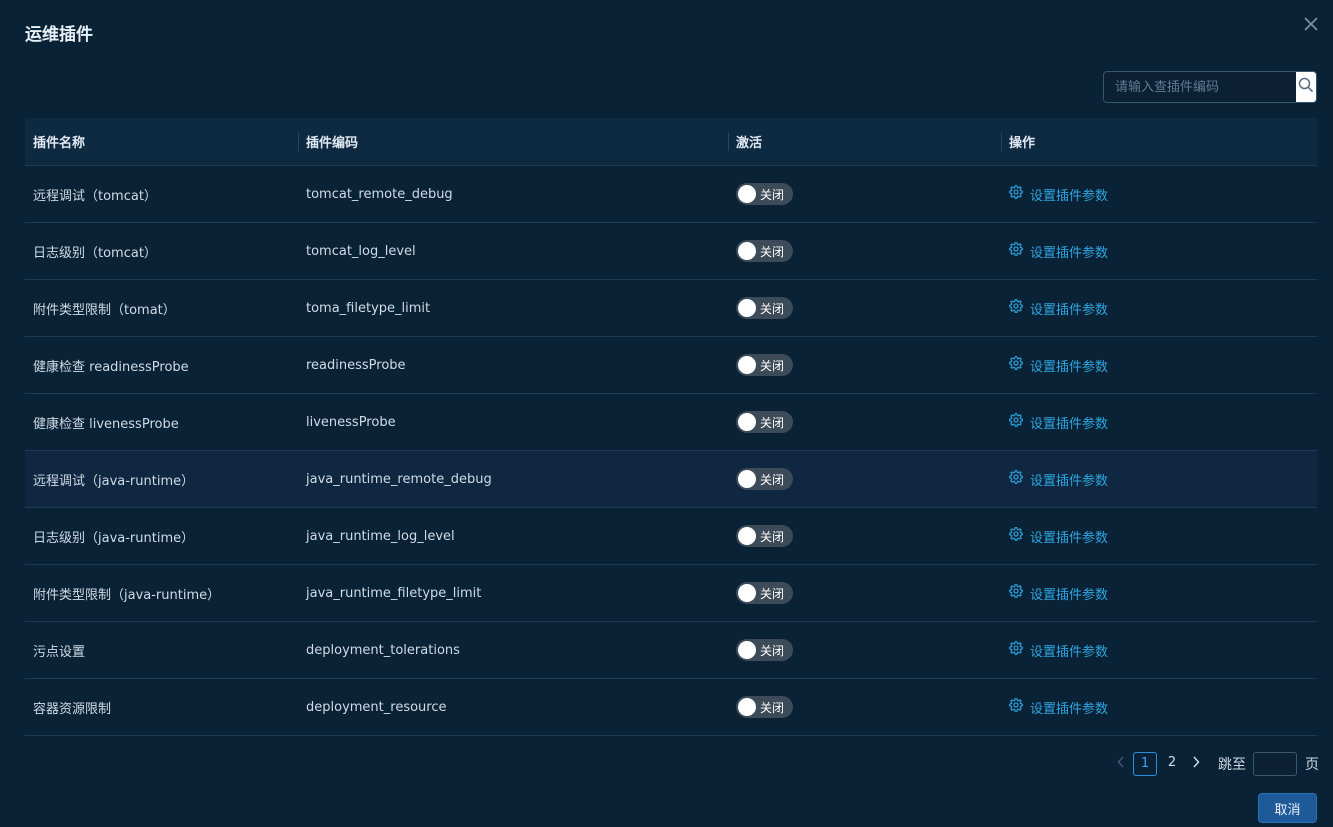 This screenshot has height=827, width=1333. I want to click on plugin-code: tomcat_remote_debug, so click(379, 194).